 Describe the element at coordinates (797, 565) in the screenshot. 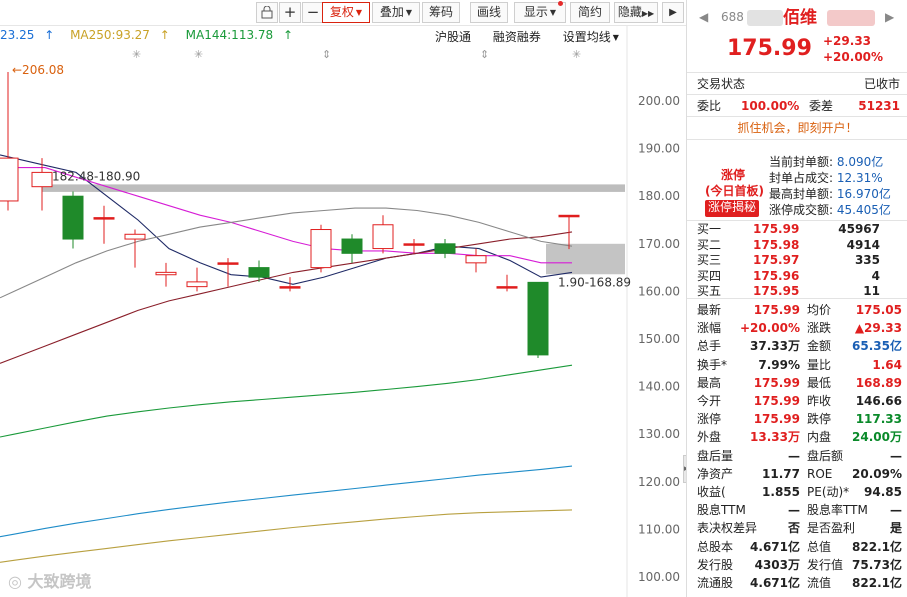

I see `stat-row: 发行股 4303万 发行值 75.73亿` at that location.